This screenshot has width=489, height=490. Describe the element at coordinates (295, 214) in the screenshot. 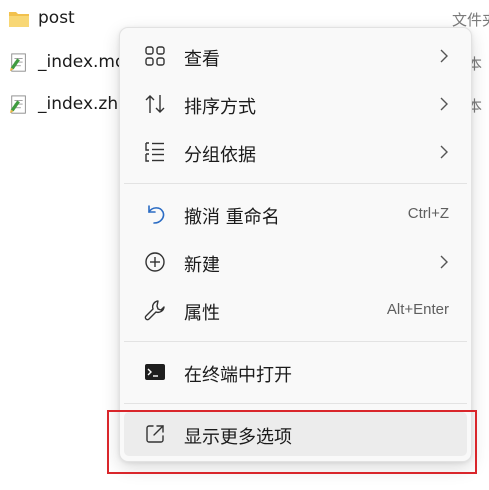

I see `menu-item-undo-rename: 撤消 重命名 Ctrl+Z` at that location.